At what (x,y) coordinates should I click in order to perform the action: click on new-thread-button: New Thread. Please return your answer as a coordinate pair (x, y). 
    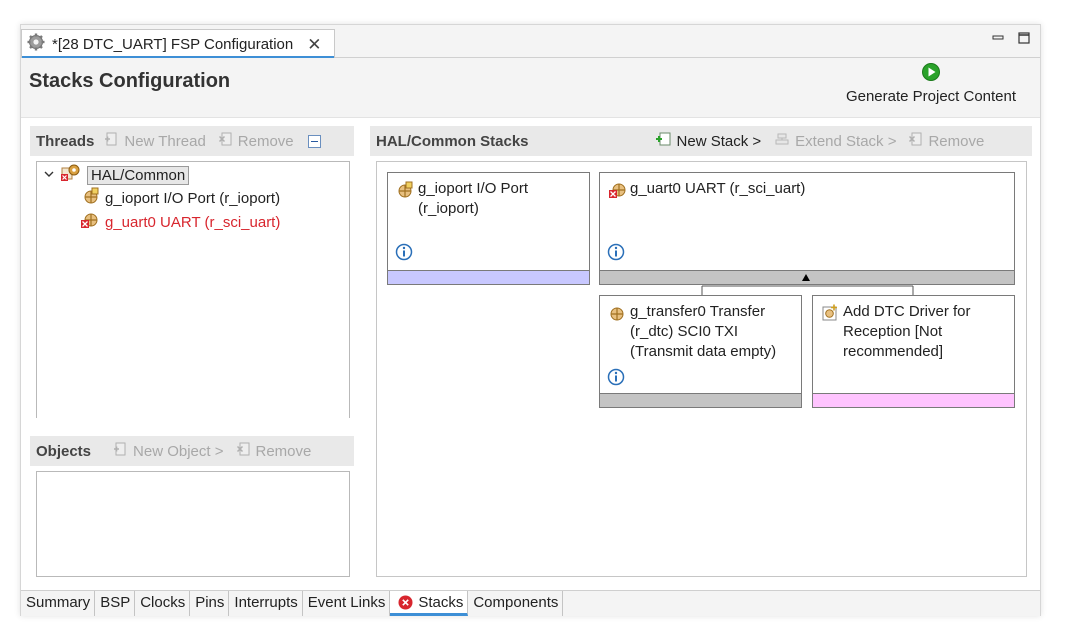
    Looking at the image, I should click on (155, 141).